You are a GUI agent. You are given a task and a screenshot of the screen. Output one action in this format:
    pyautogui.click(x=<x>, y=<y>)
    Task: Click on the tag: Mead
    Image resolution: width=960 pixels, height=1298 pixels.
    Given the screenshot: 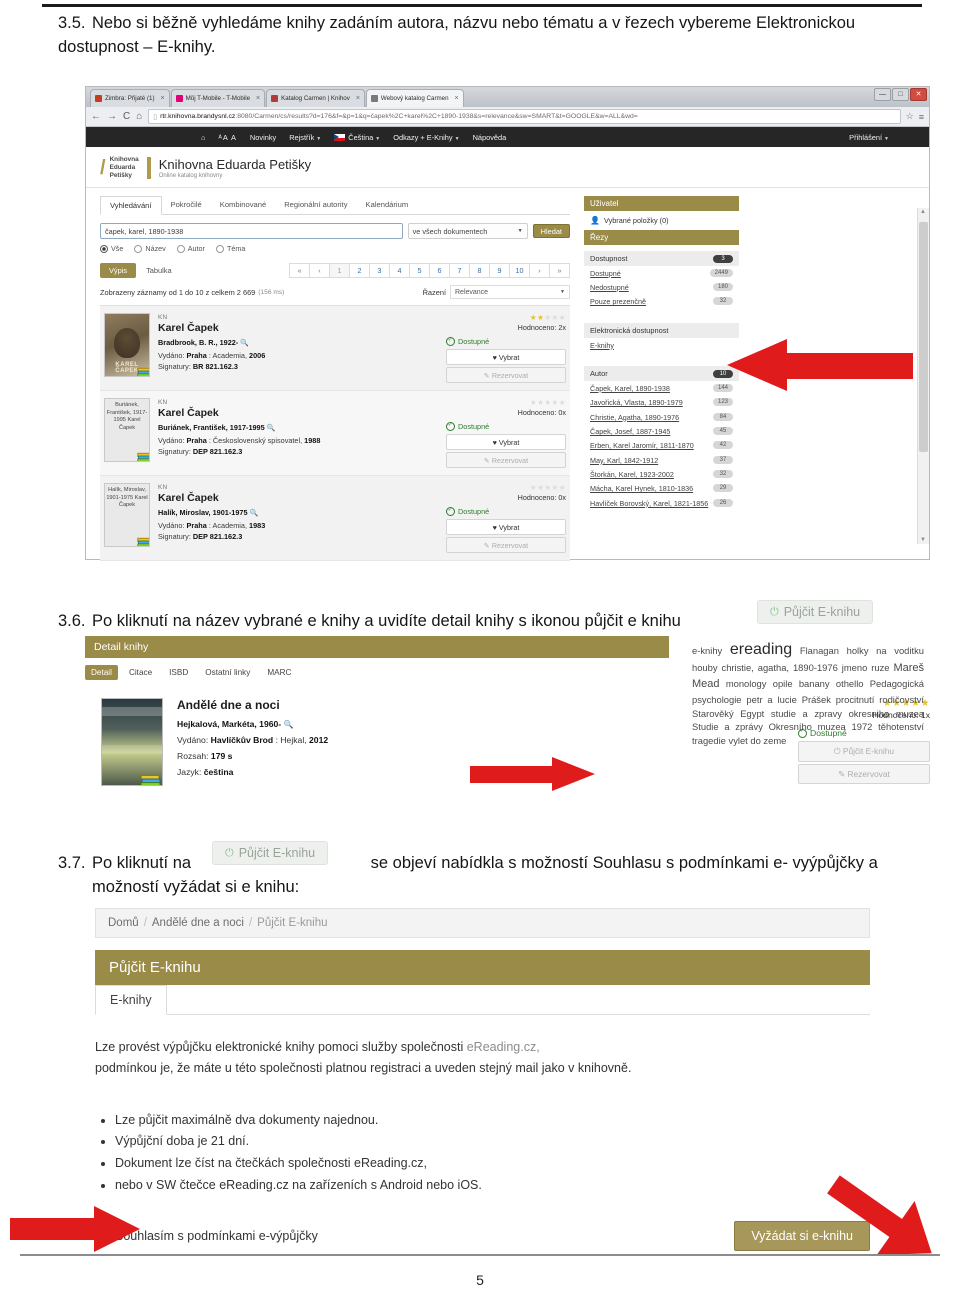 What is the action you would take?
    pyautogui.click(x=706, y=684)
    